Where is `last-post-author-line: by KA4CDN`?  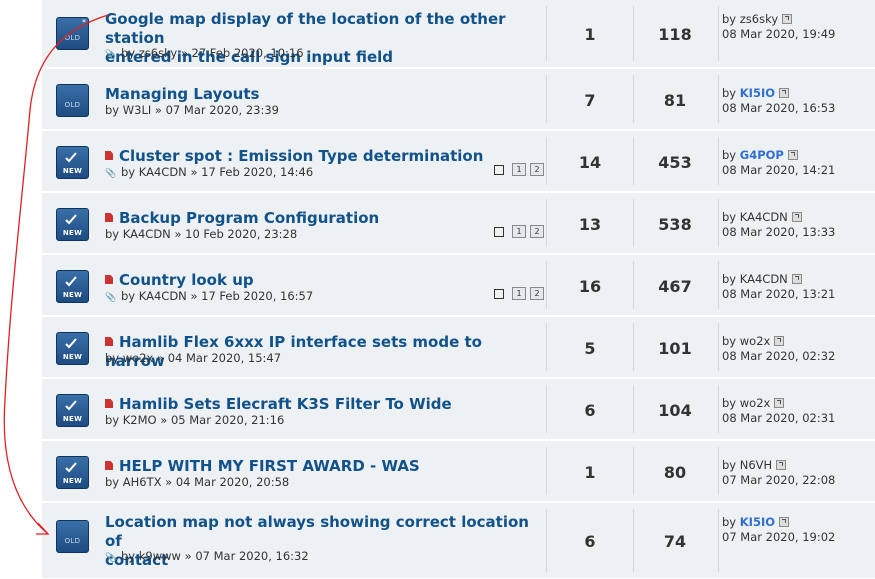
last-post-author-line: by KA4CDN is located at coordinates (778, 217).